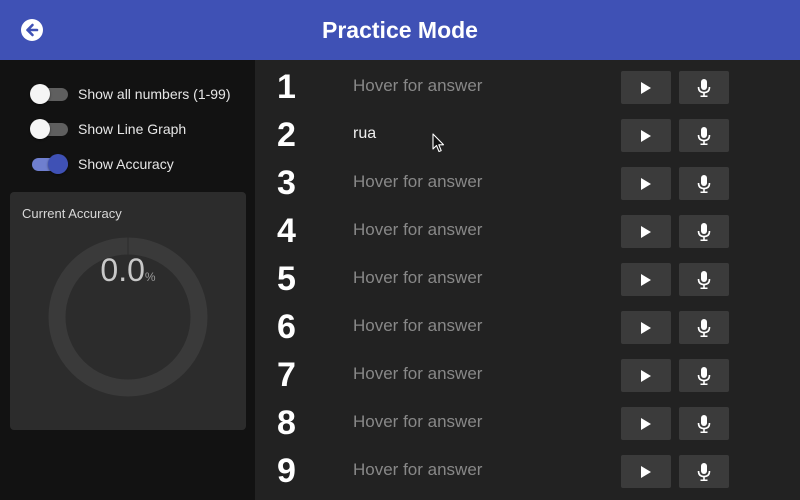 The height and width of the screenshot is (500, 800). Describe the element at coordinates (527, 230) in the screenshot. I see `list-item: 4 Hover for answer` at that location.